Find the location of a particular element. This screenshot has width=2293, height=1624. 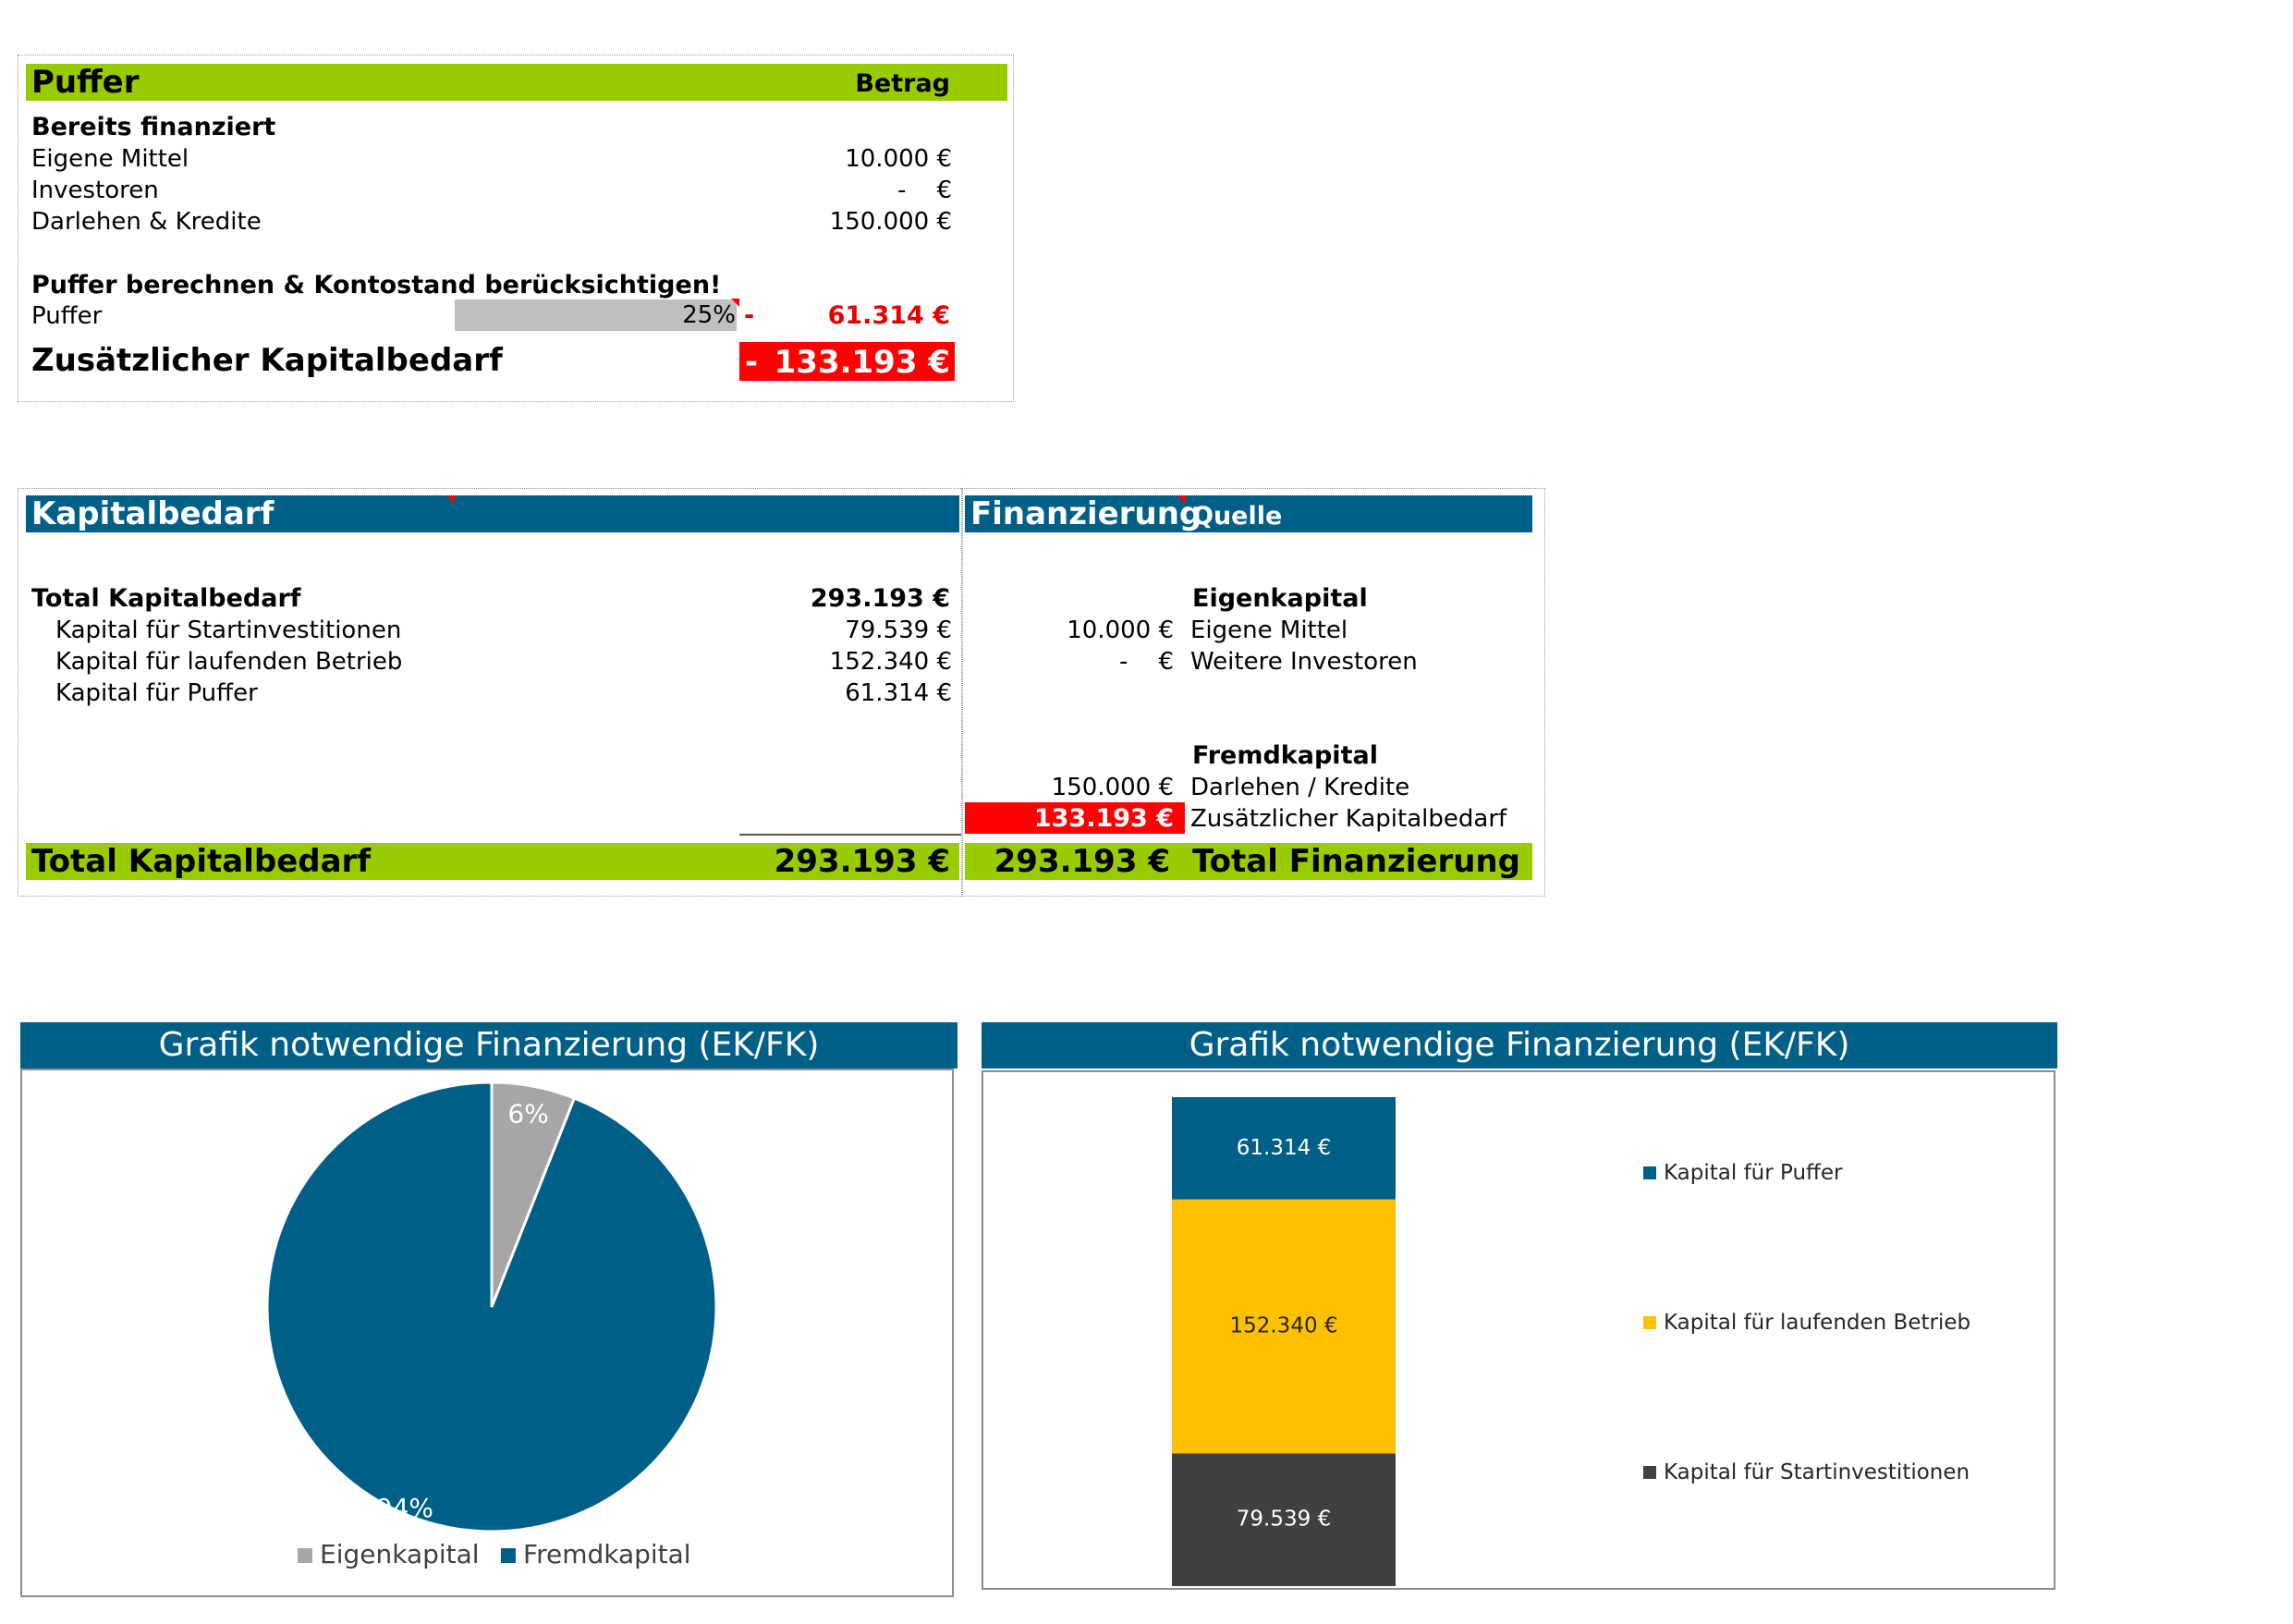

puffer-row-value: 150.000 € is located at coordinates (890, 222).